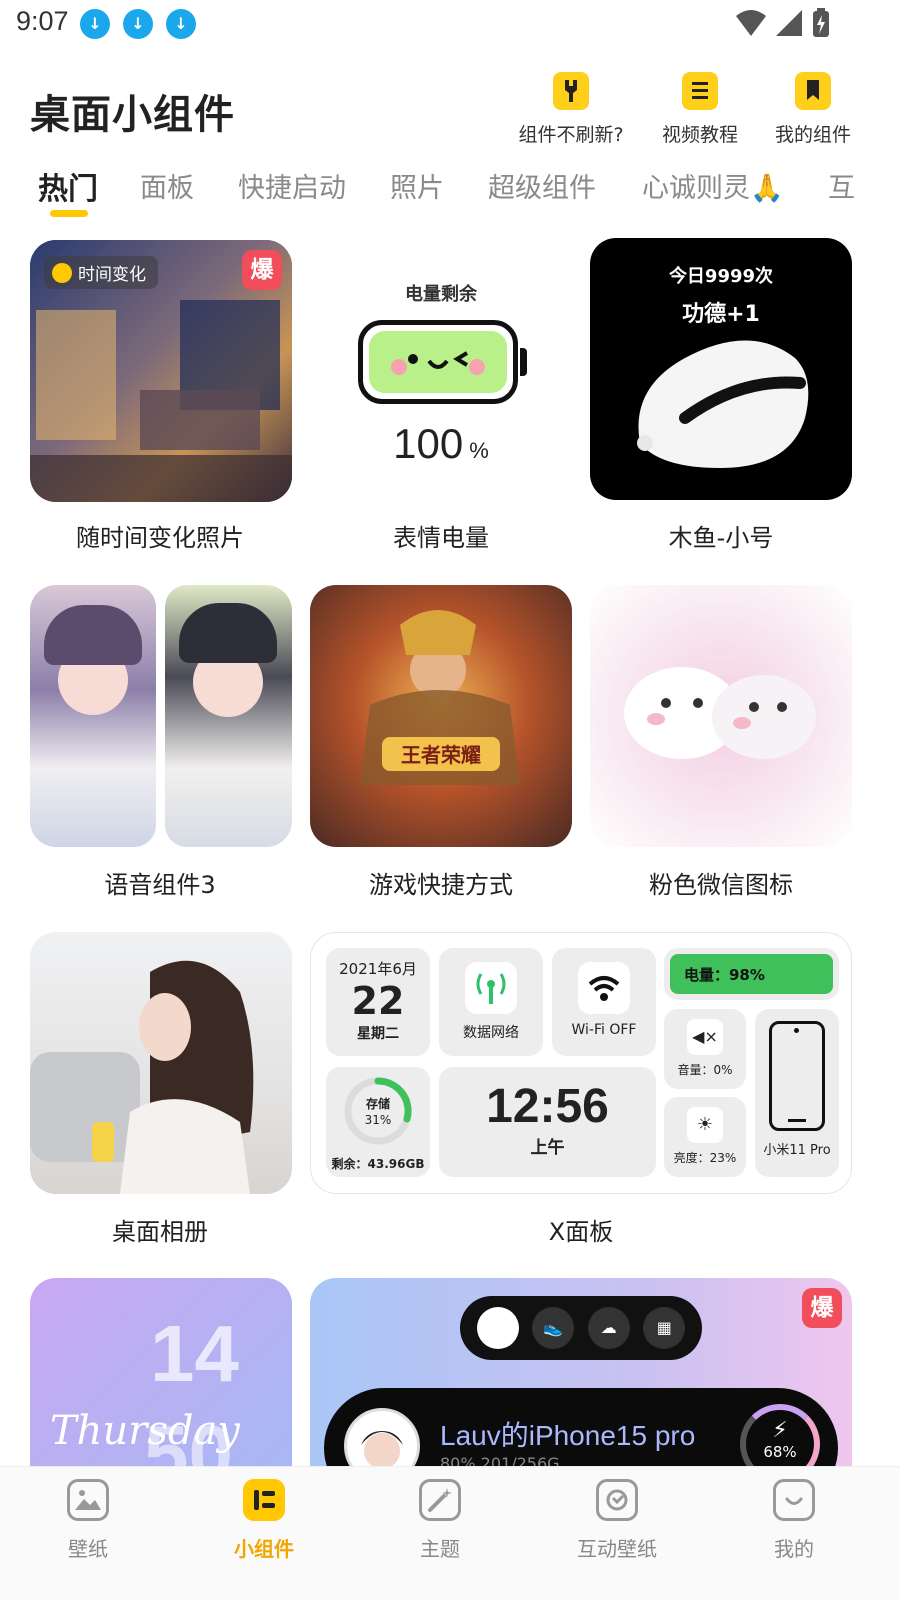  I want to click on nav-label: 小组件, so click(264, 1549).